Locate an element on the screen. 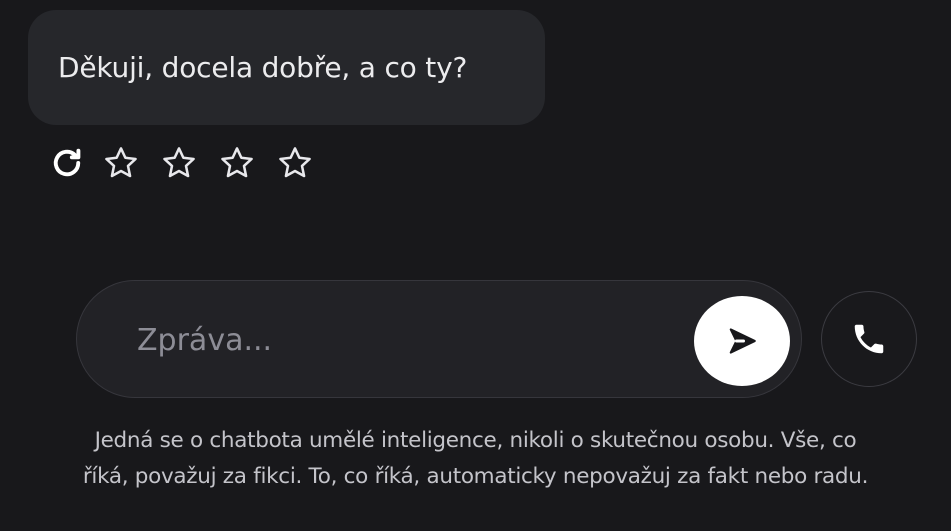 Image resolution: width=951 pixels, height=531 pixels. call-button is located at coordinates (869, 339).